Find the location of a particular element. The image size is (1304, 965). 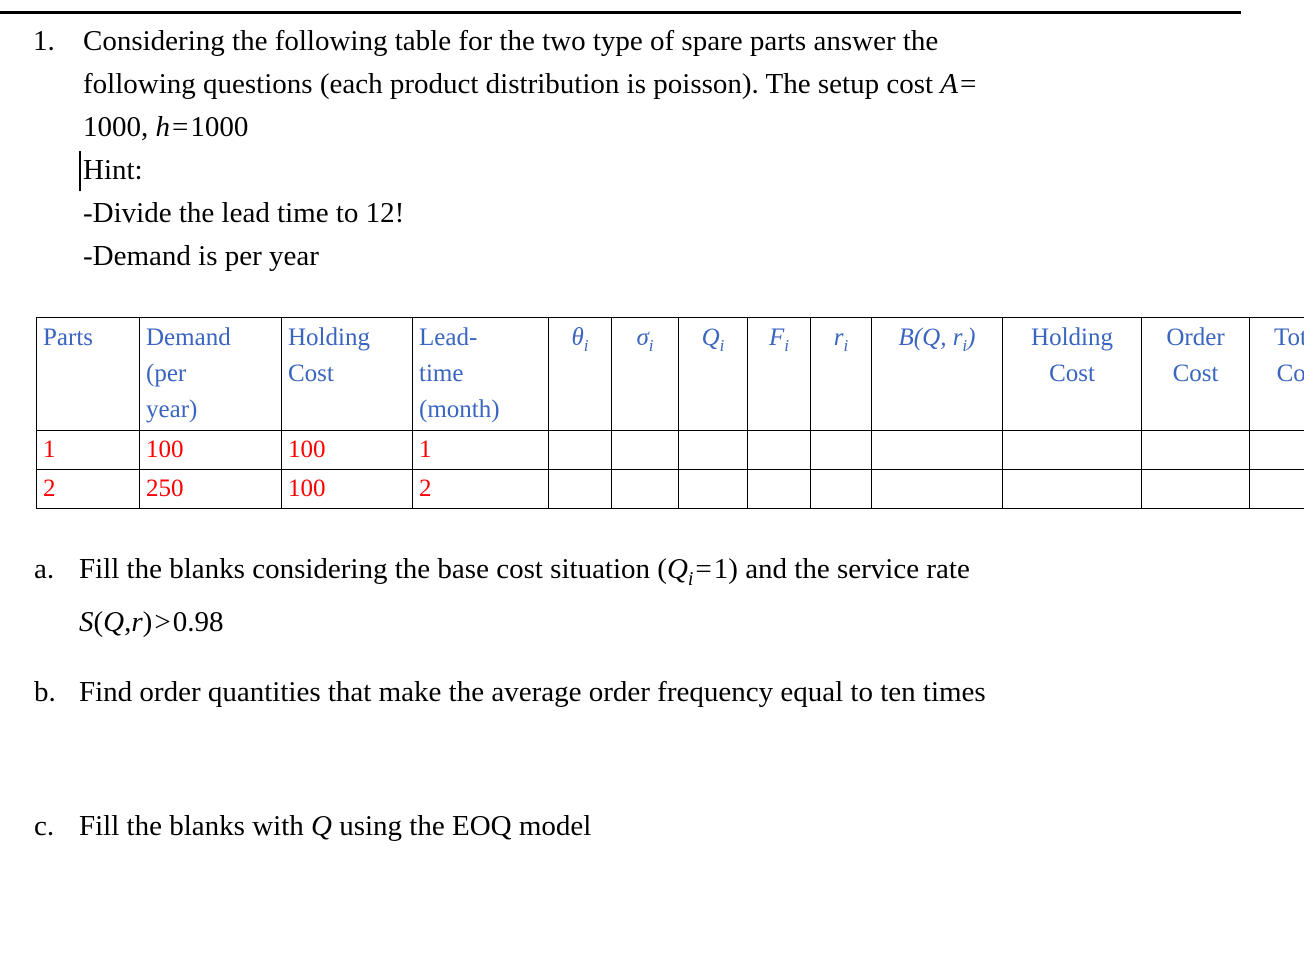

service-rate-greater-than: > is located at coordinates (162, 621).